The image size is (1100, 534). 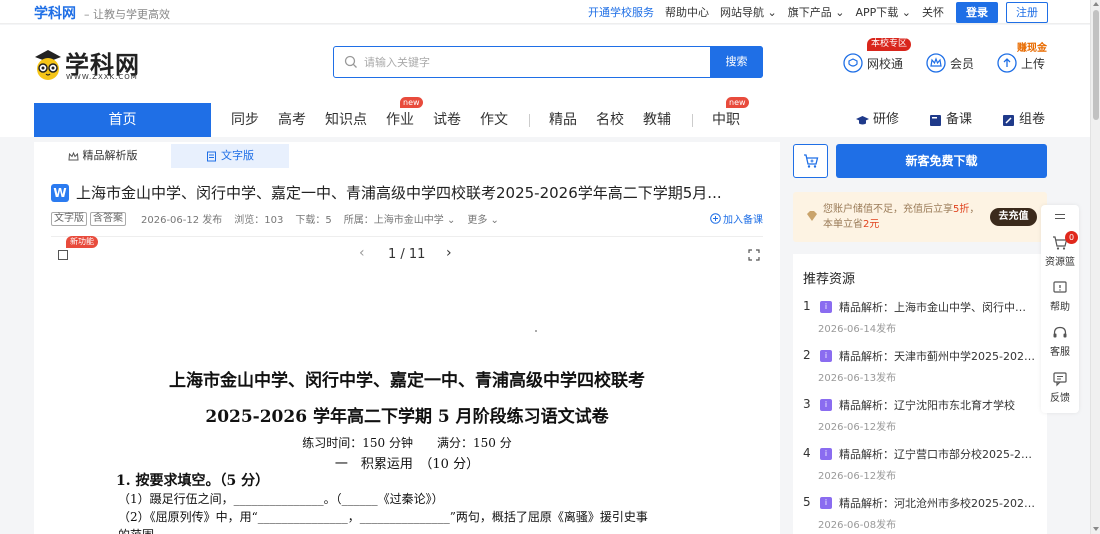 I want to click on customer-service-label: 客服, so click(x=1060, y=352).